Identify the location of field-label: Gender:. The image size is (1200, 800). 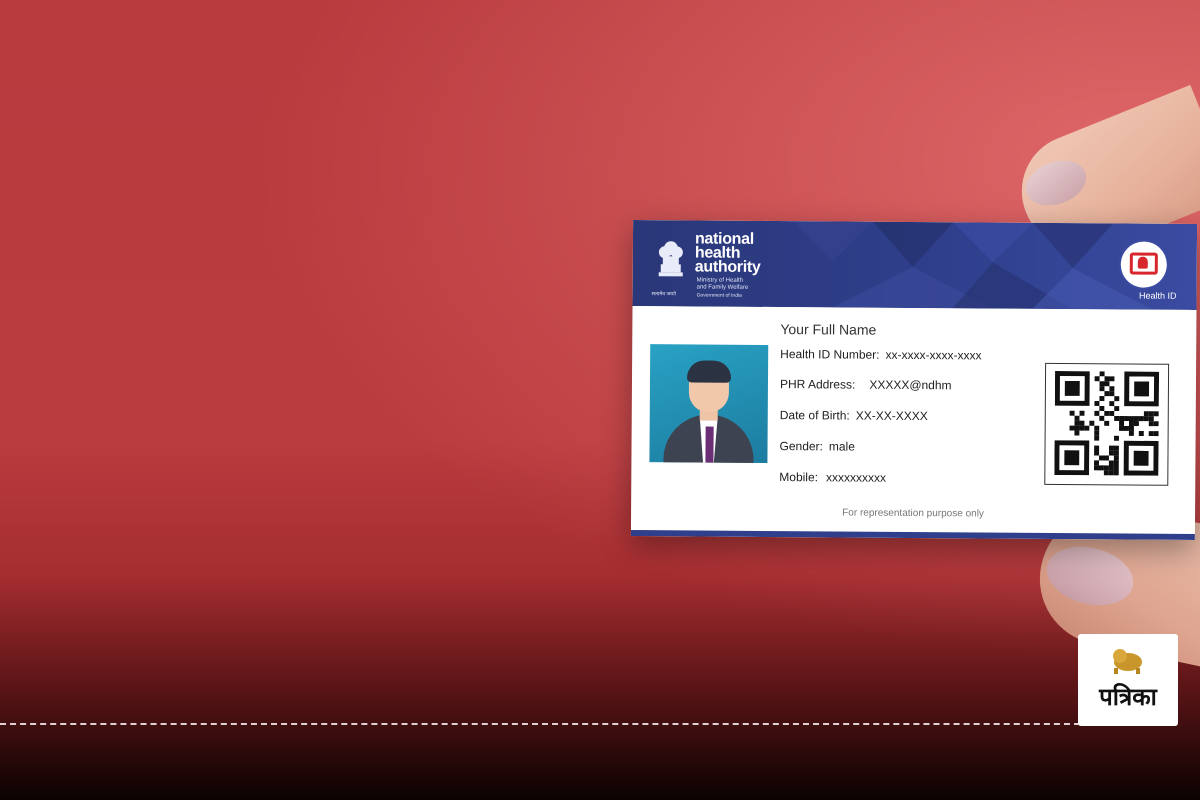
(801, 446).